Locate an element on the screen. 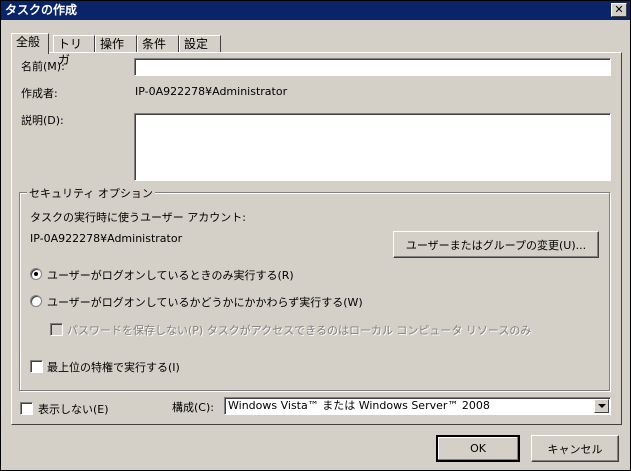  radio-selected-dot is located at coordinates (36, 274).